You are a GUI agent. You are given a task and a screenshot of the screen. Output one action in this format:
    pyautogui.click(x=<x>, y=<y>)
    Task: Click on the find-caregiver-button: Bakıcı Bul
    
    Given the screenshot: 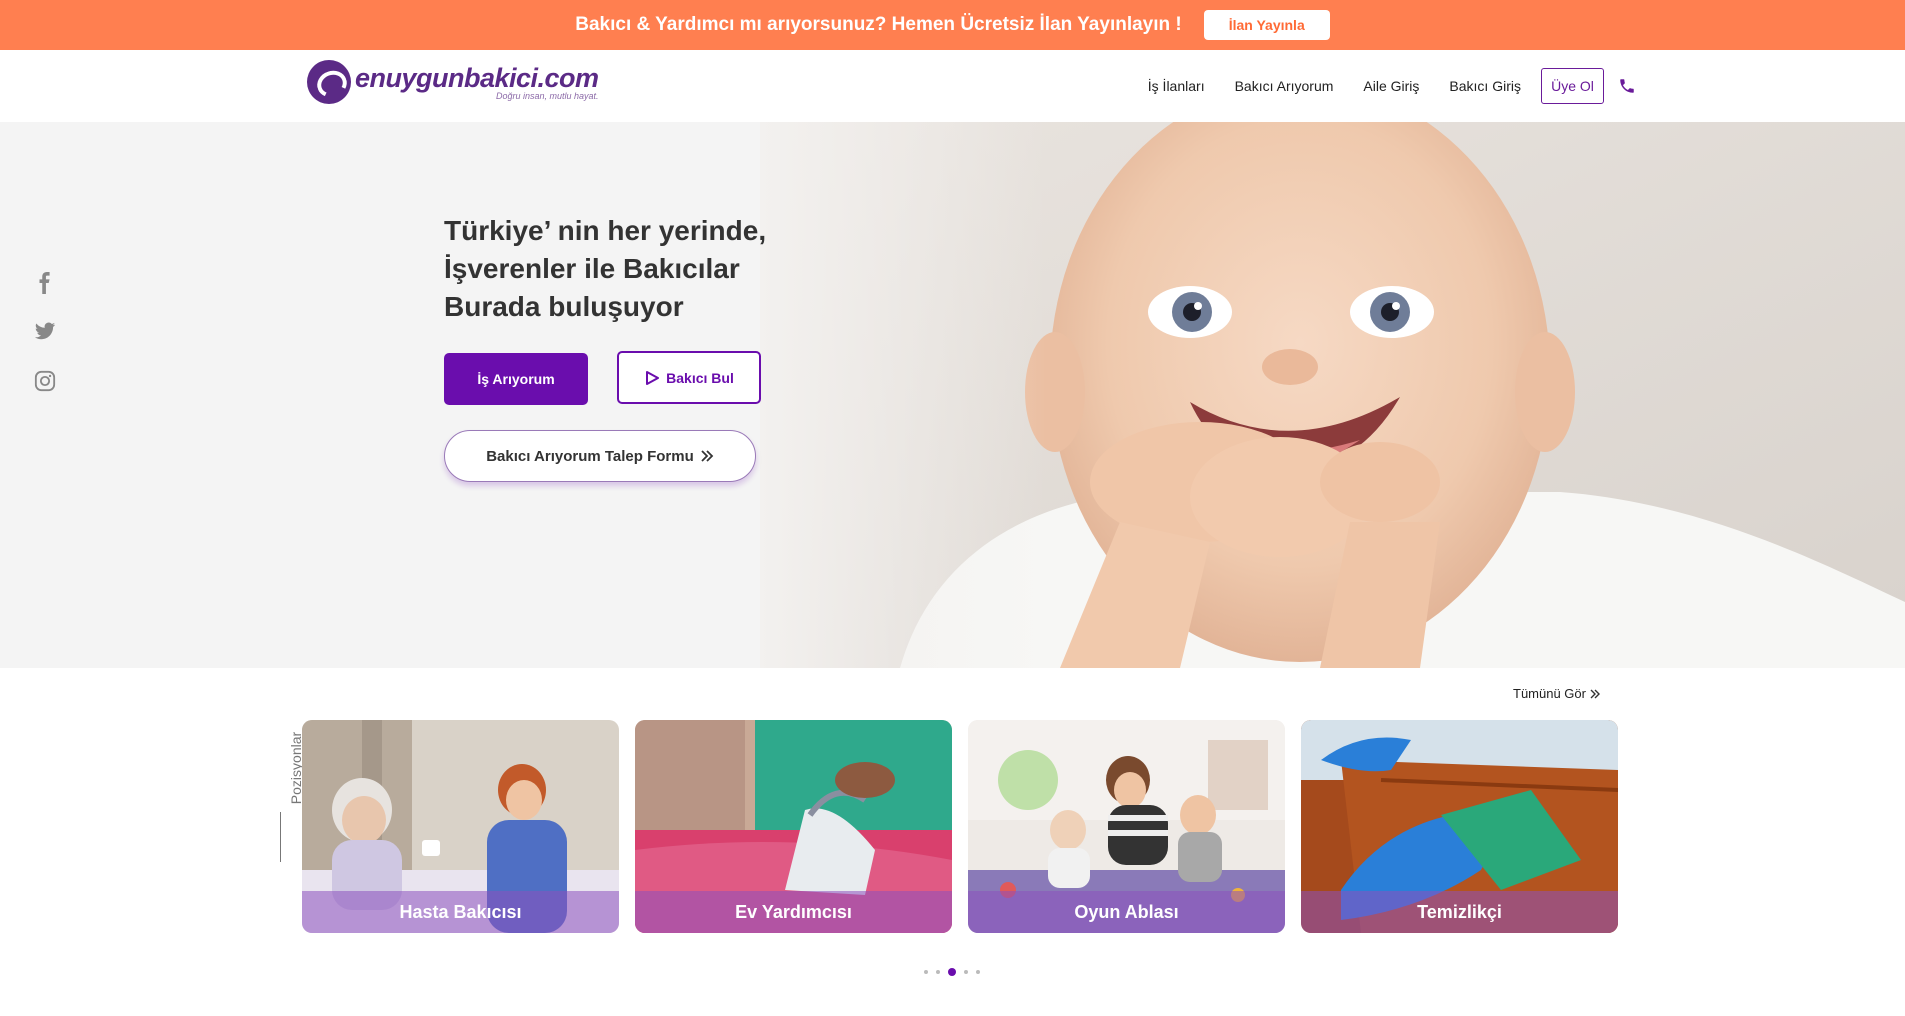 What is the action you would take?
    pyautogui.click(x=689, y=377)
    